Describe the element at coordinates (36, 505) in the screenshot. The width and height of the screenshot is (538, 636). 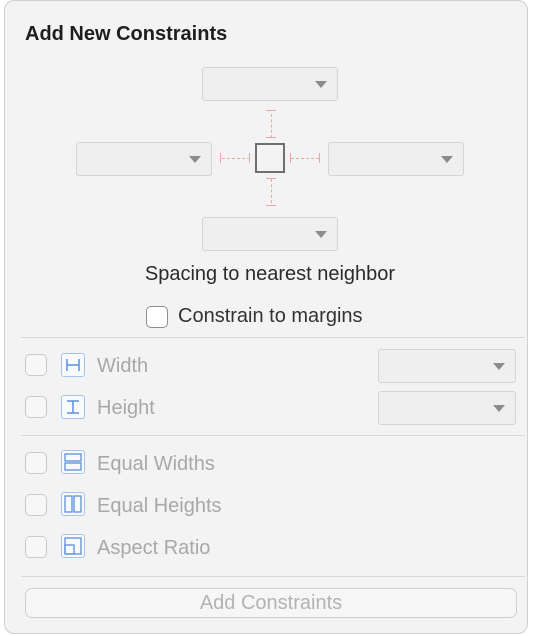
I see `equal-heights-checkbox` at that location.